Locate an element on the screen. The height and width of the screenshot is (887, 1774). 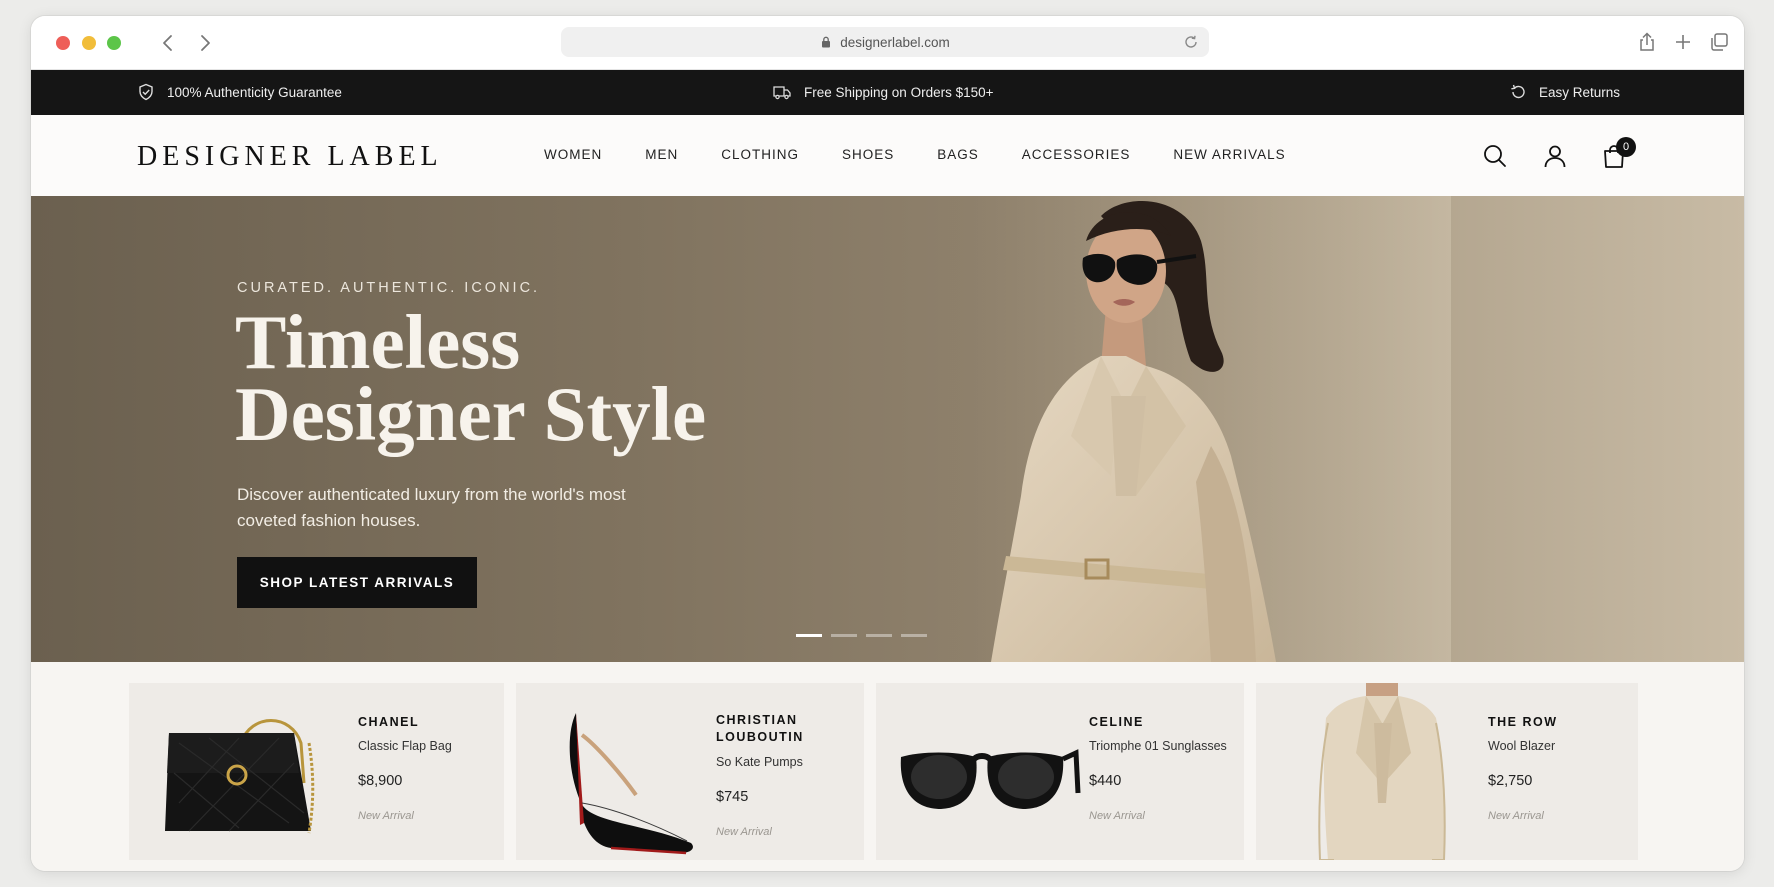
product-brand: CHRISTIAN LOUBOUTIN is located at coordinates (760, 728).